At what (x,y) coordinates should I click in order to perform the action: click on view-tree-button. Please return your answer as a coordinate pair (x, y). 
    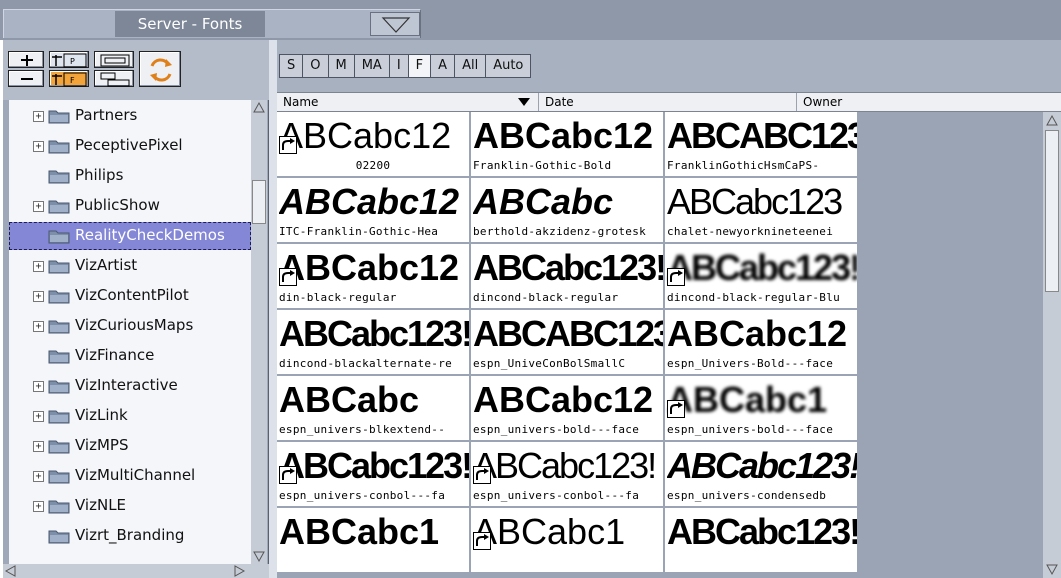
    Looking at the image, I should click on (114, 78).